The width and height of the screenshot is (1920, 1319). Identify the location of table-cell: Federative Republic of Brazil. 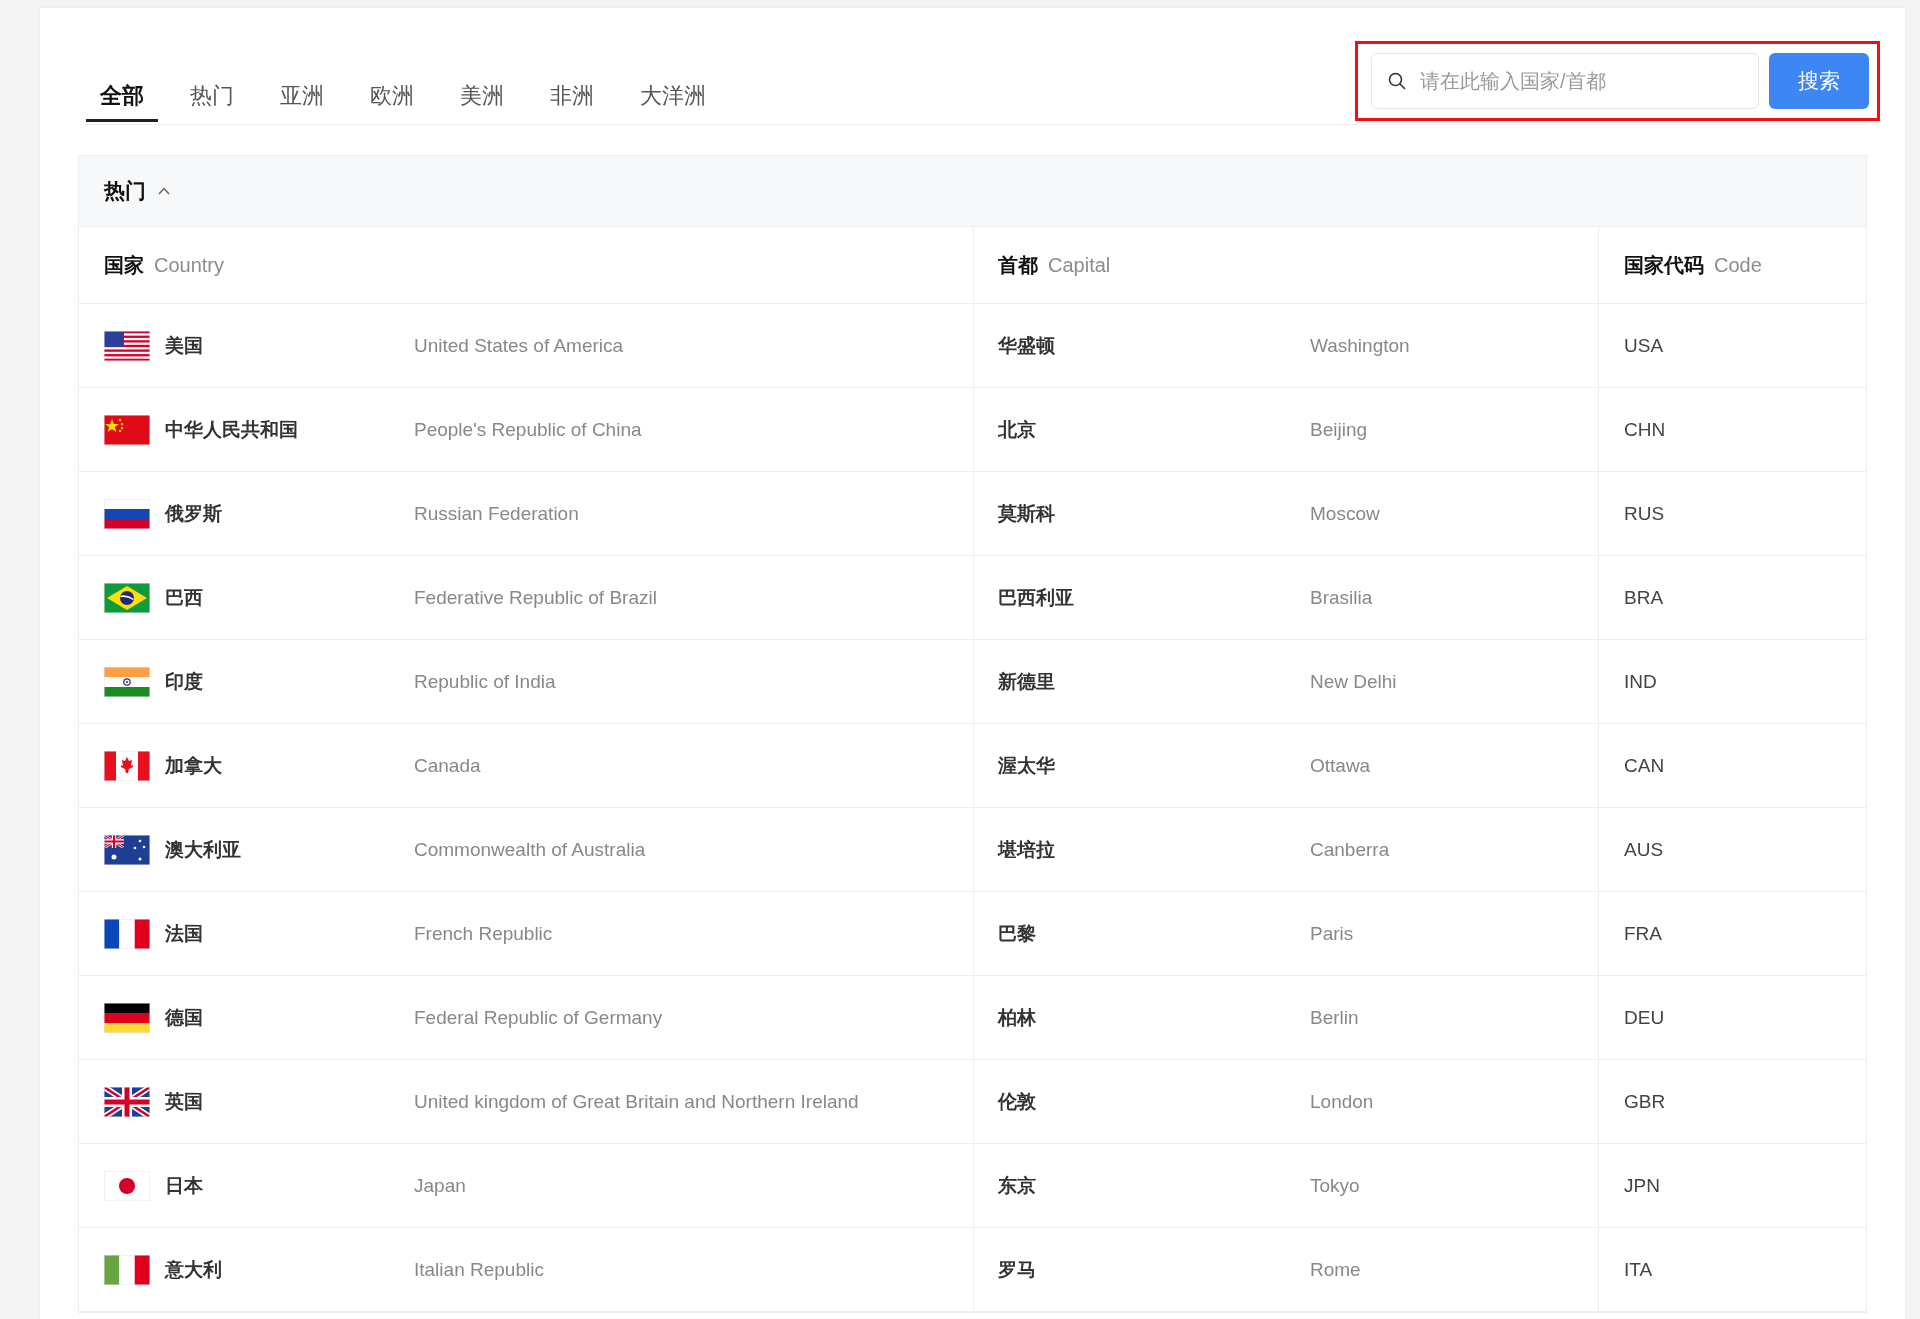
(535, 597).